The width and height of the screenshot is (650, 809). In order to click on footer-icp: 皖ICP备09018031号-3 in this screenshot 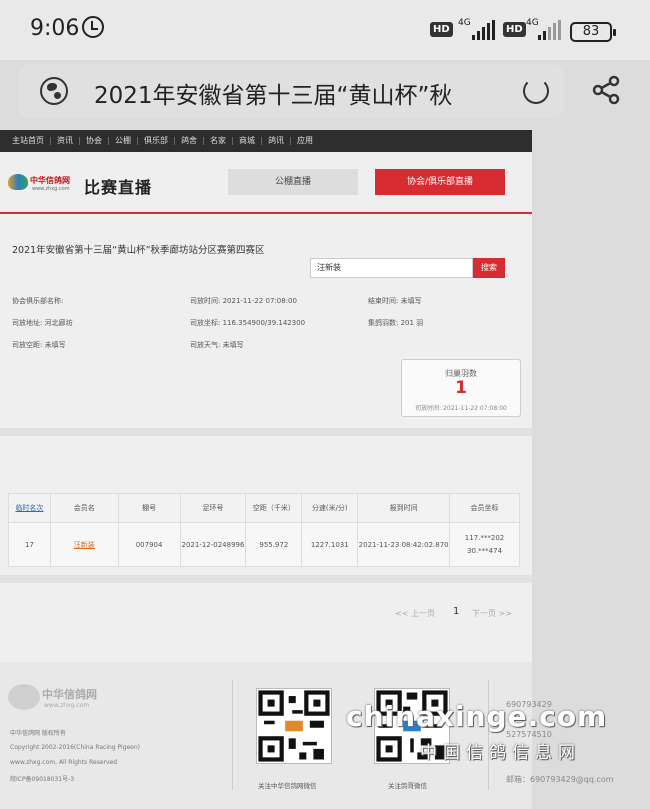, I will do `click(42, 778)`.